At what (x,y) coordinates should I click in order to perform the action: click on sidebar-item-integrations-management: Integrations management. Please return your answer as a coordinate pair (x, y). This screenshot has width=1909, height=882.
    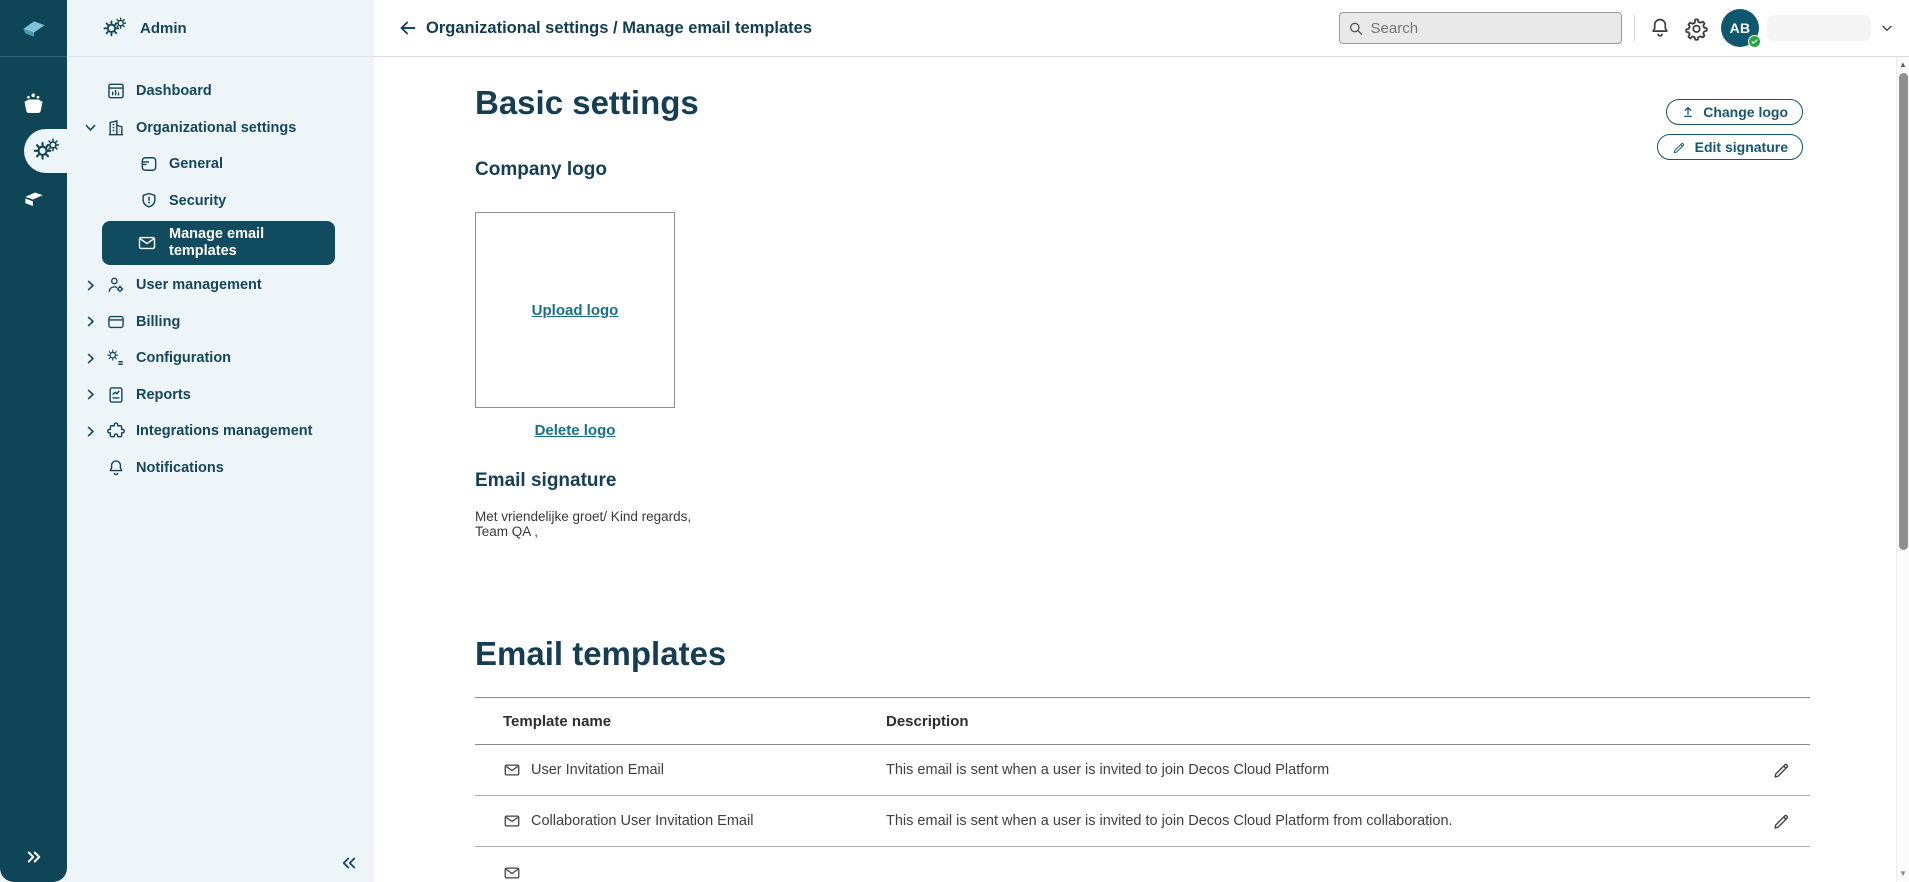
    Looking at the image, I should click on (220, 431).